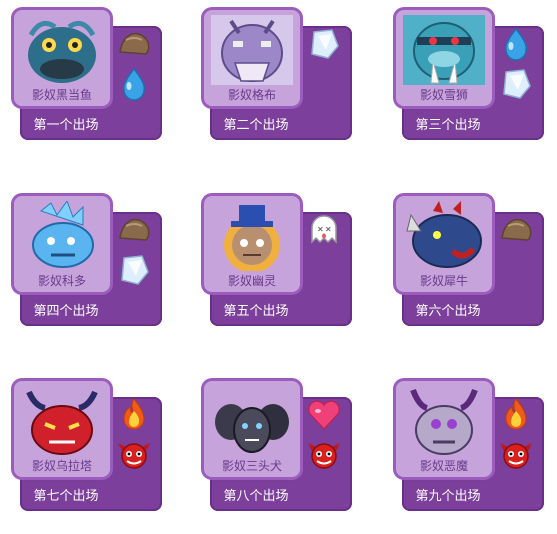 The height and width of the screenshot is (534, 557). I want to click on monster-portrait: 影奴犀牛, so click(444, 244).